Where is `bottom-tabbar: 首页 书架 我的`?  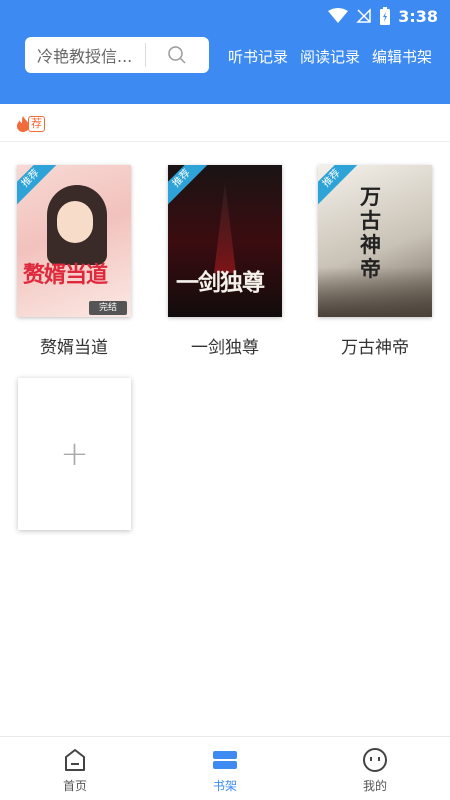
bottom-tabbar: 首页 书架 我的 is located at coordinates (225, 768).